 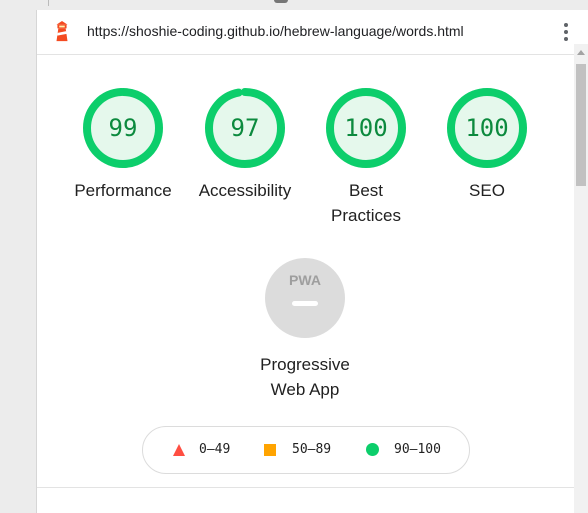 What do you see at coordinates (566, 32) in the screenshot?
I see `more-vertical-icon` at bounding box center [566, 32].